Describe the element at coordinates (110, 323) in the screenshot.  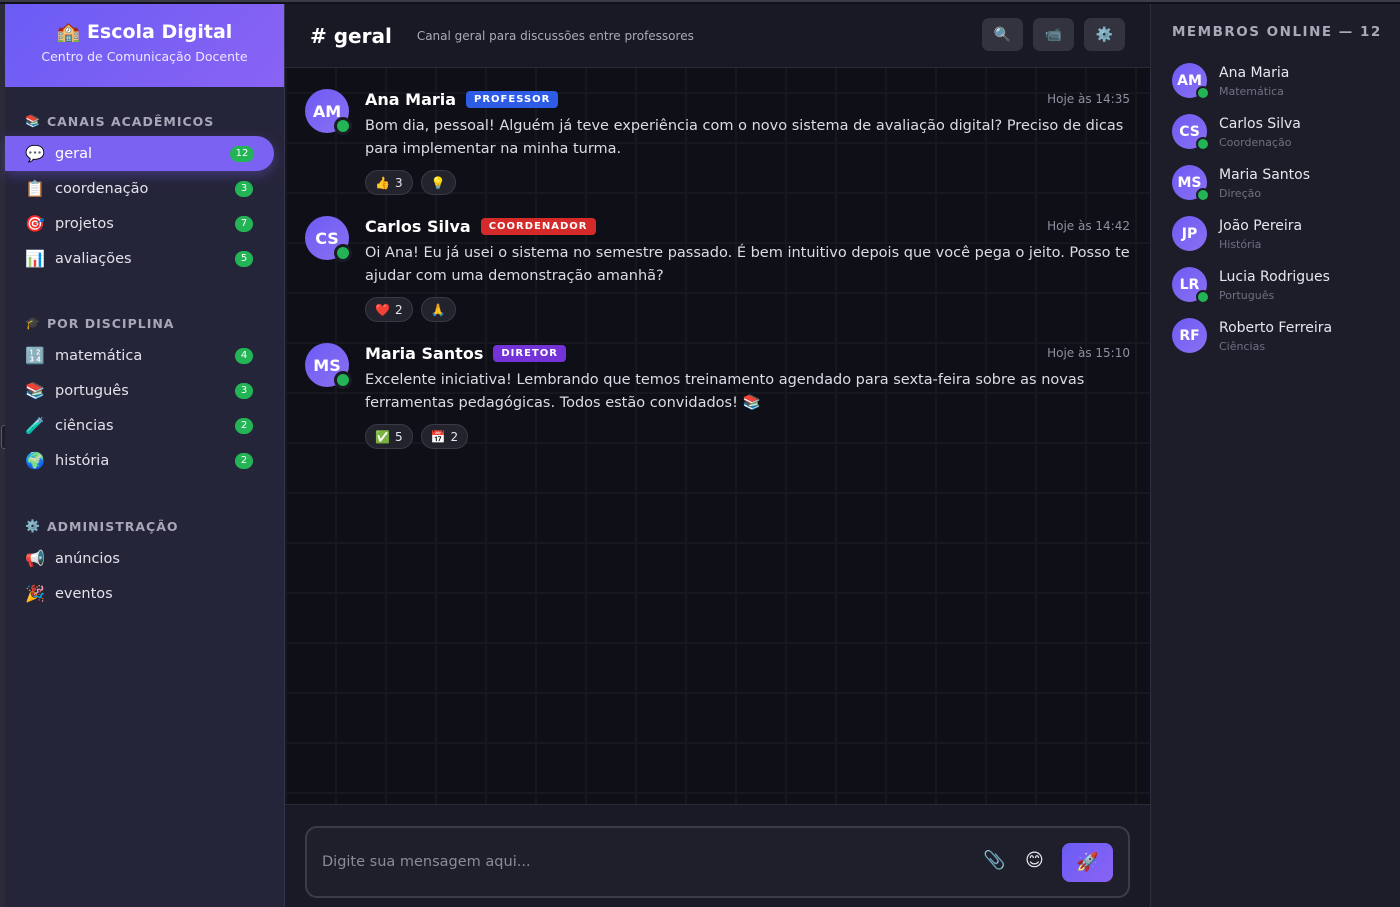
I see `section-title-label: POR DISCIPLINA` at that location.